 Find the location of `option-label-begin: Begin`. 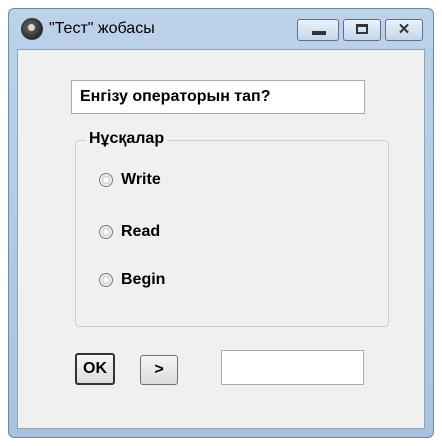

option-label-begin: Begin is located at coordinates (143, 280).